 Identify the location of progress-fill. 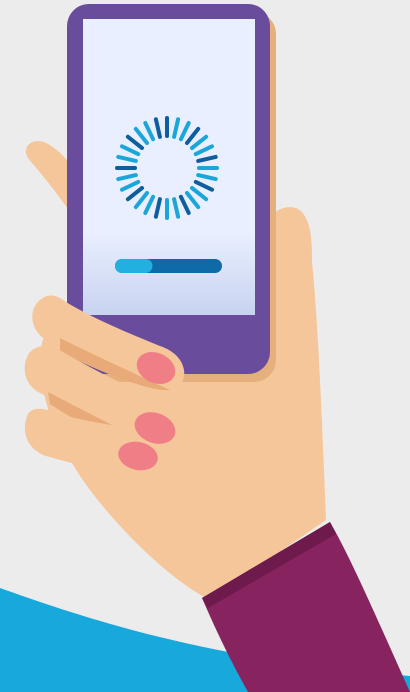
(134, 266).